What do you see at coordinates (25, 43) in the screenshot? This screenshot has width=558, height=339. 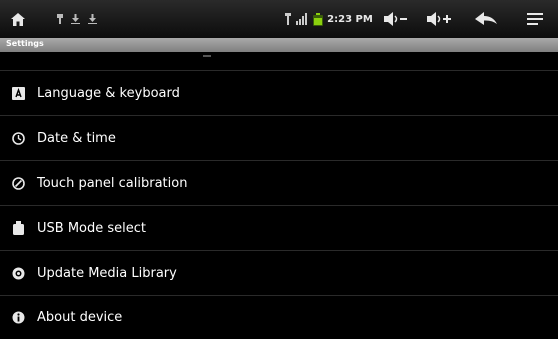 I see `page-title: Settings` at bounding box center [25, 43].